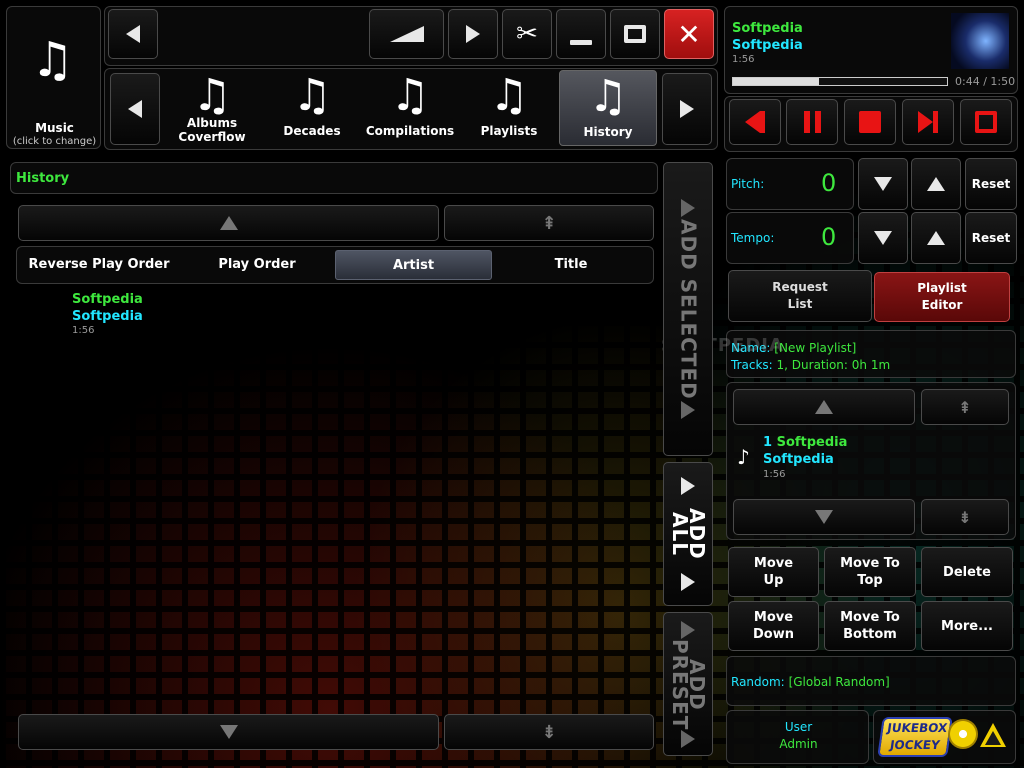 Image resolution: width=1024 pixels, height=768 pixels. I want to click on request-list-button: Request List, so click(800, 296).